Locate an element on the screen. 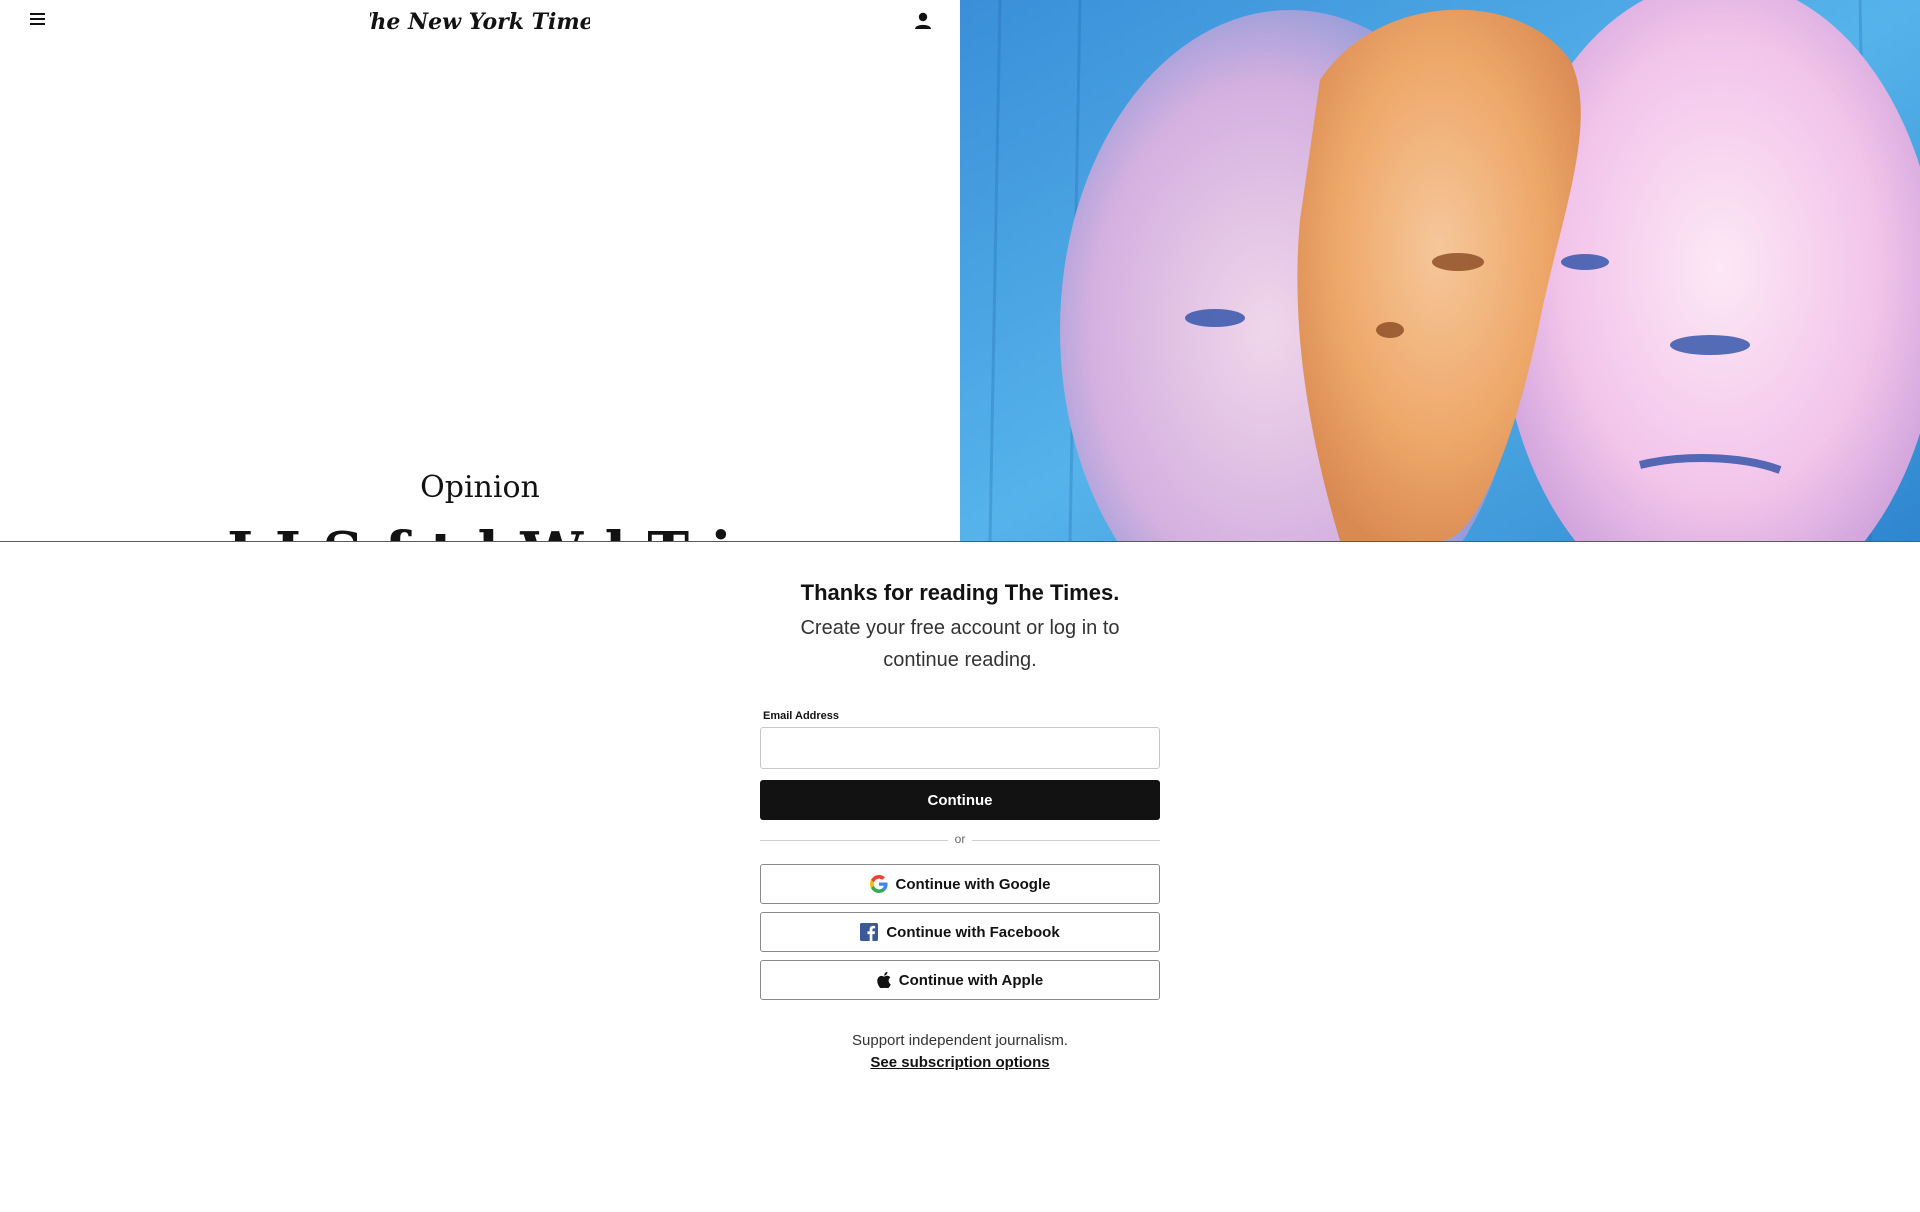  person-icon is located at coordinates (923, 21).